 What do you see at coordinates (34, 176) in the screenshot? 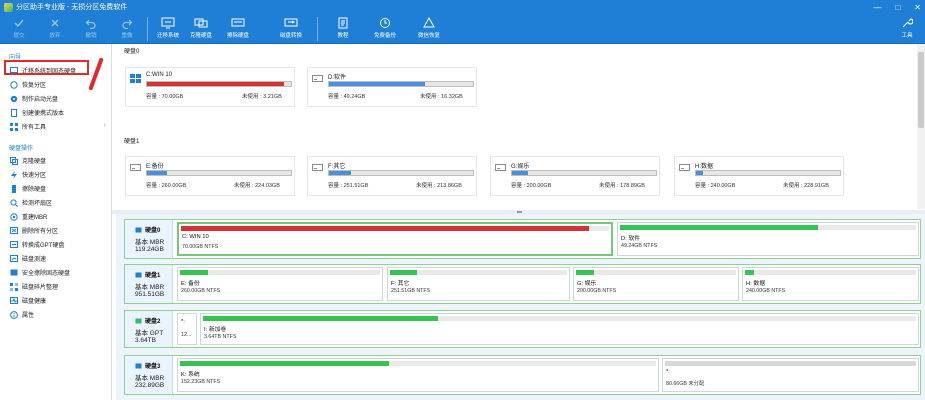
I see `sidebar-item-label: 快速分区` at bounding box center [34, 176].